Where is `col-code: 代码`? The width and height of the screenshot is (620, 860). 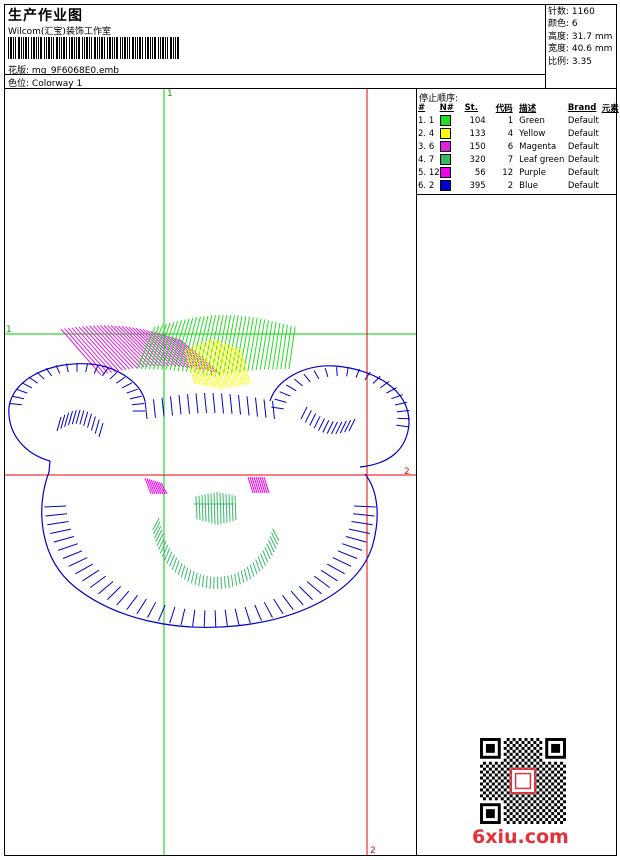
col-code: 代码 is located at coordinates (504, 108).